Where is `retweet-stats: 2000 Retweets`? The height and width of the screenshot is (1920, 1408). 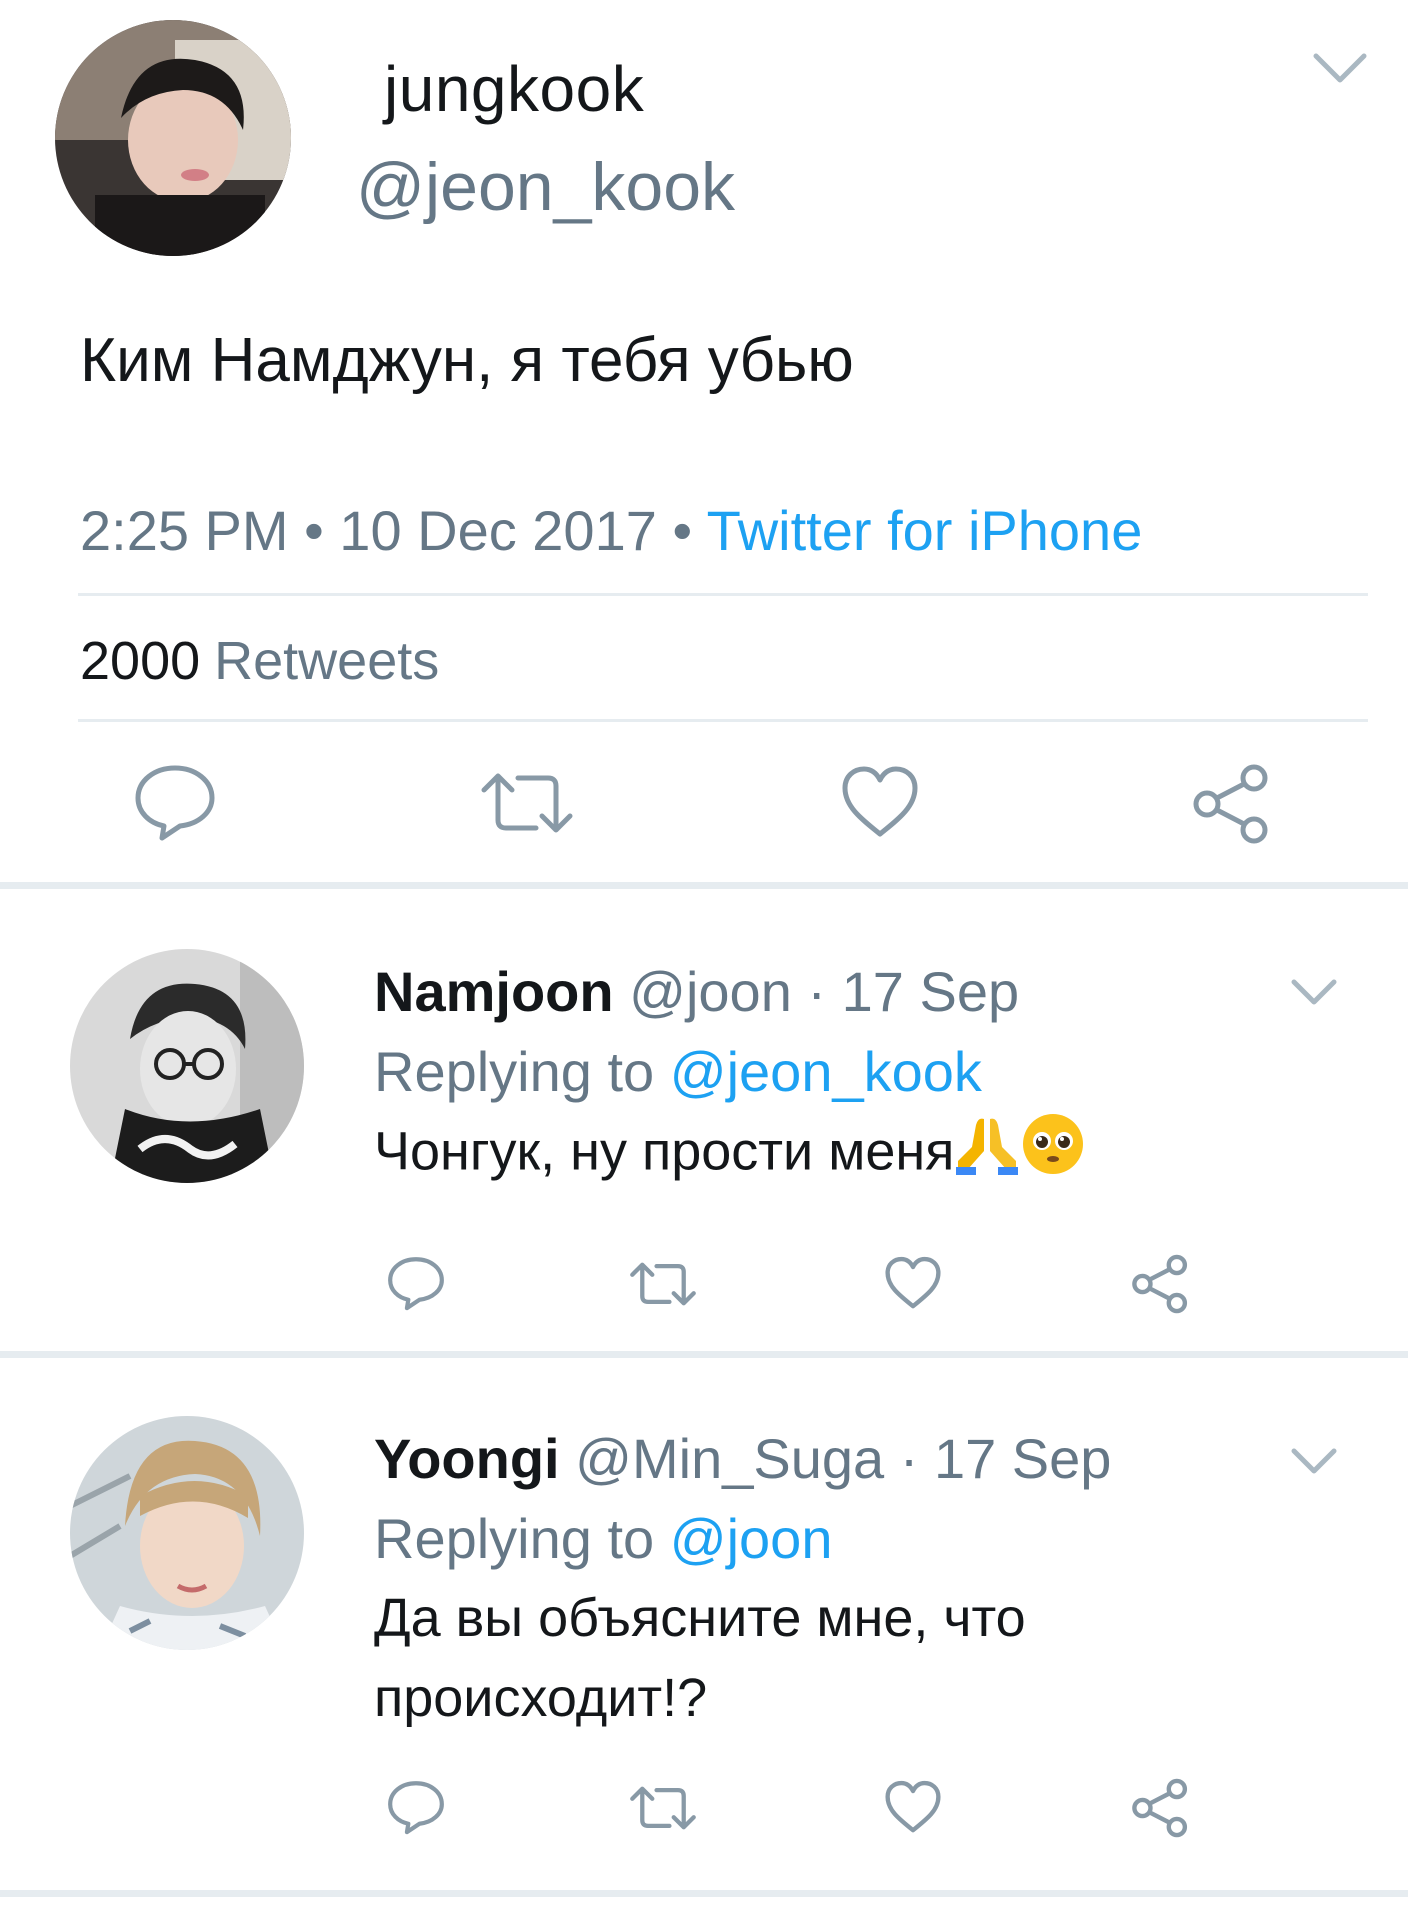
retweet-stats: 2000 Retweets is located at coordinates (259, 661).